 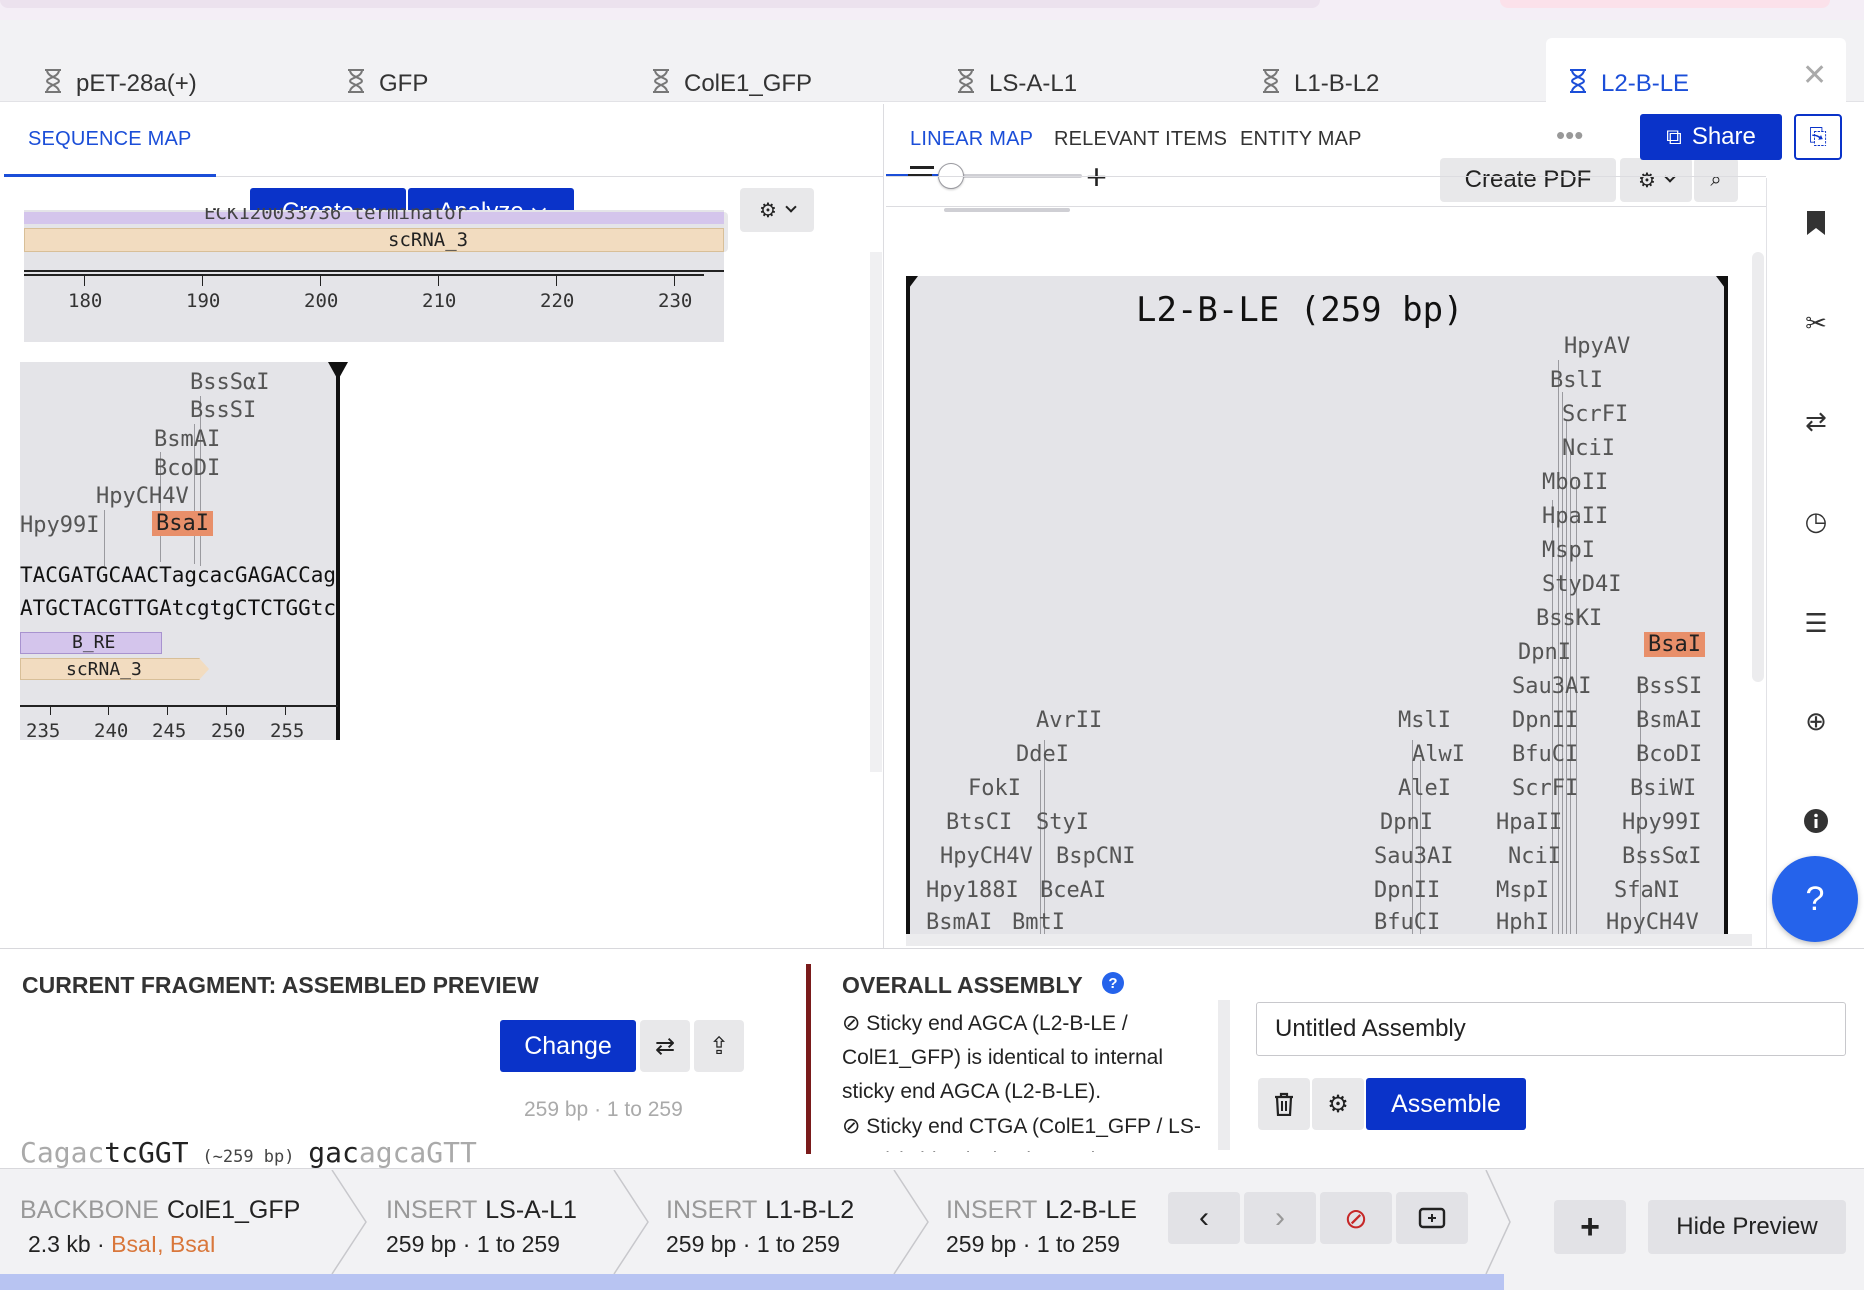 What do you see at coordinates (1758, 467) in the screenshot?
I see `map-scrollbar` at bounding box center [1758, 467].